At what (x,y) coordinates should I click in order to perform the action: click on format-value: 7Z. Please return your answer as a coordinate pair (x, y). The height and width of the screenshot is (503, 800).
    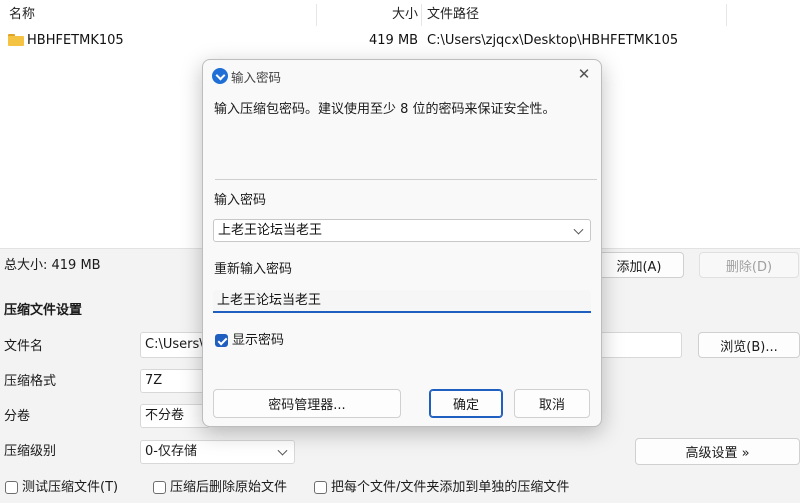
    Looking at the image, I should click on (154, 380).